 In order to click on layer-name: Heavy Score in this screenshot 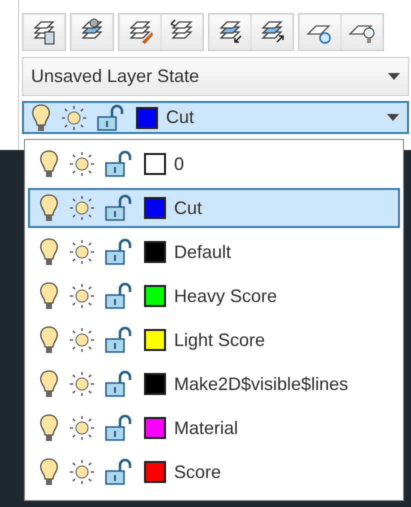, I will do `click(226, 296)`.